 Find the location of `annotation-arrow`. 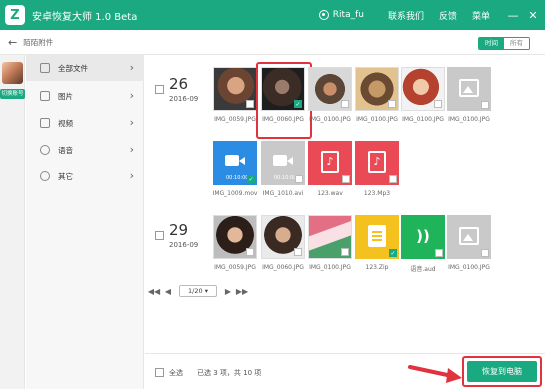

annotation-arrow is located at coordinates (435, 374).